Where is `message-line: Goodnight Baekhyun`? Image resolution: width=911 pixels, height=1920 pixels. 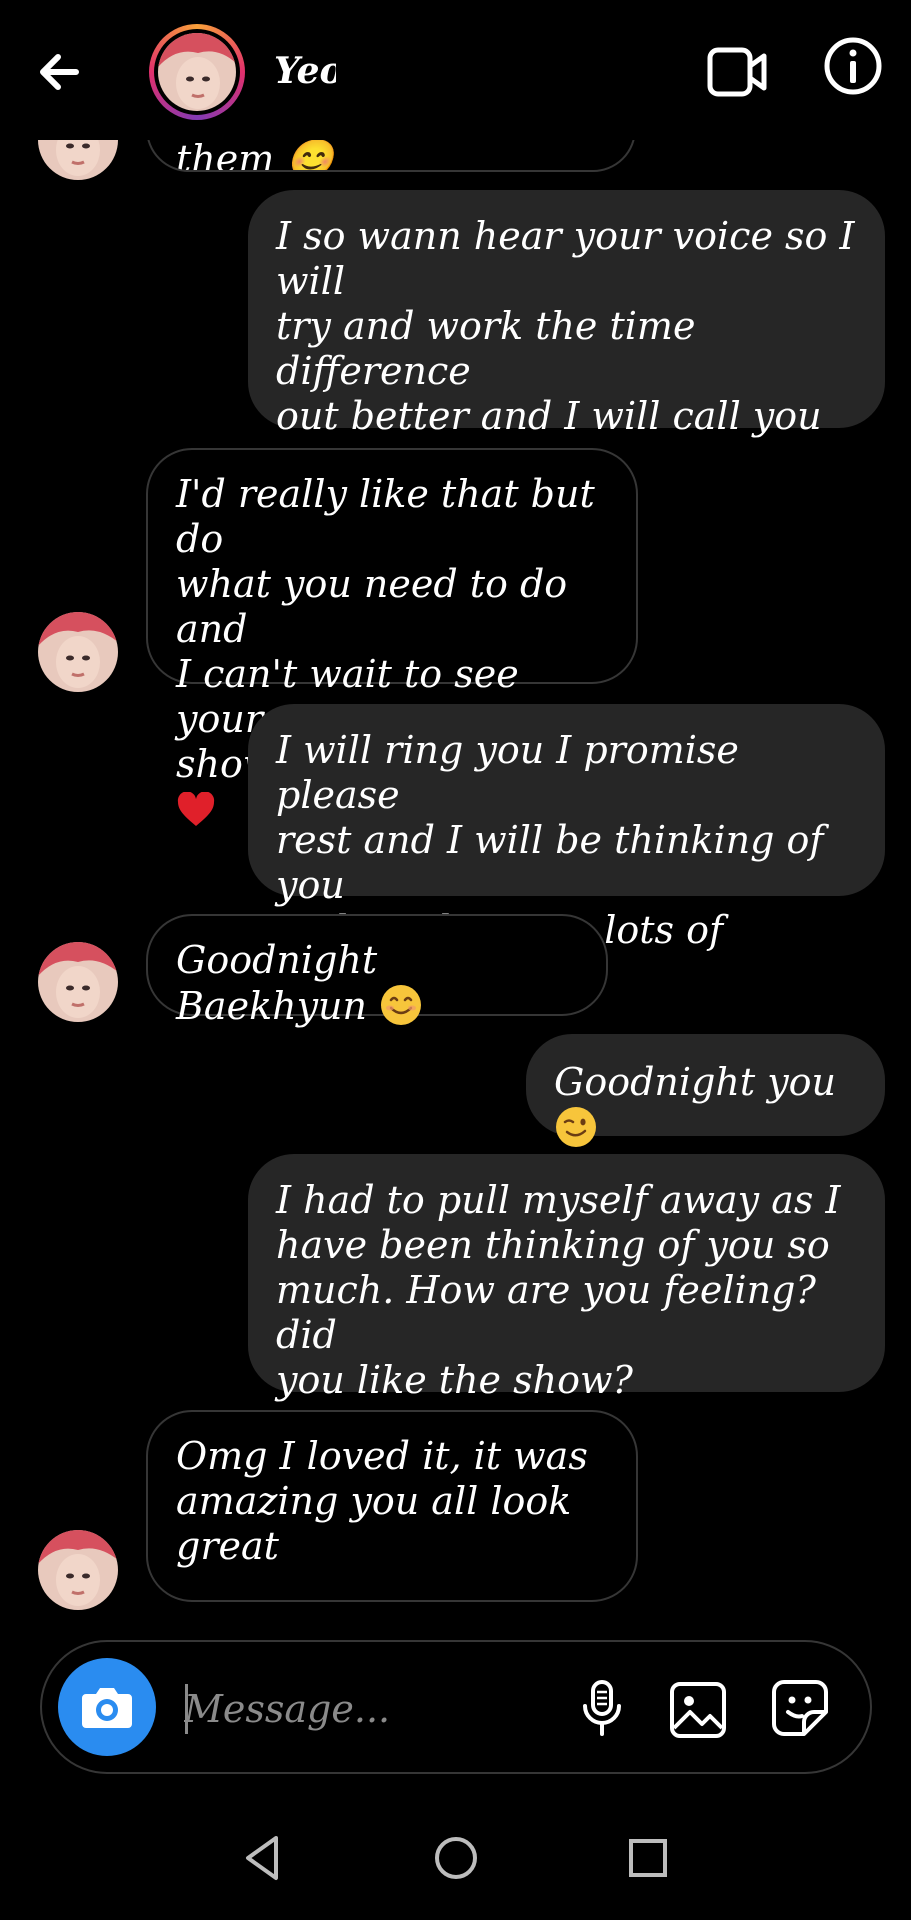
message-line: Goodnight Baekhyun is located at coordinates (277, 983).